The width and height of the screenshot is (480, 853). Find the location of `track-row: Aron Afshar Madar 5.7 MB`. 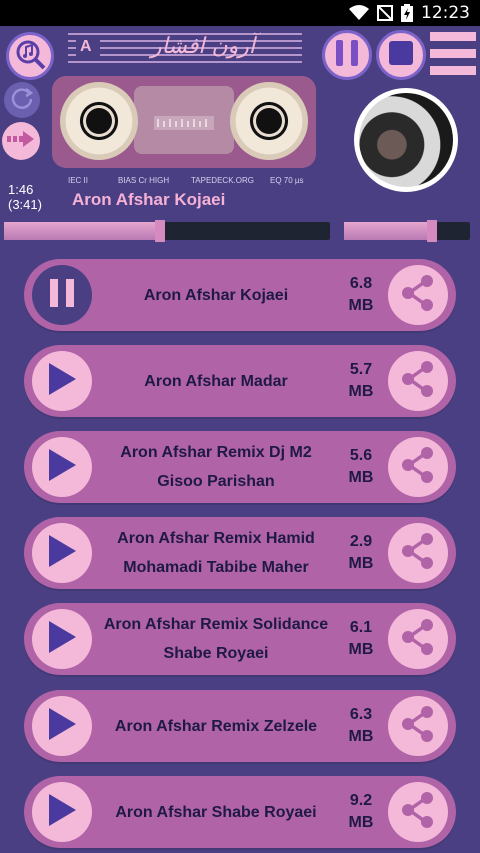

track-row: Aron Afshar Madar 5.7 MB is located at coordinates (240, 381).